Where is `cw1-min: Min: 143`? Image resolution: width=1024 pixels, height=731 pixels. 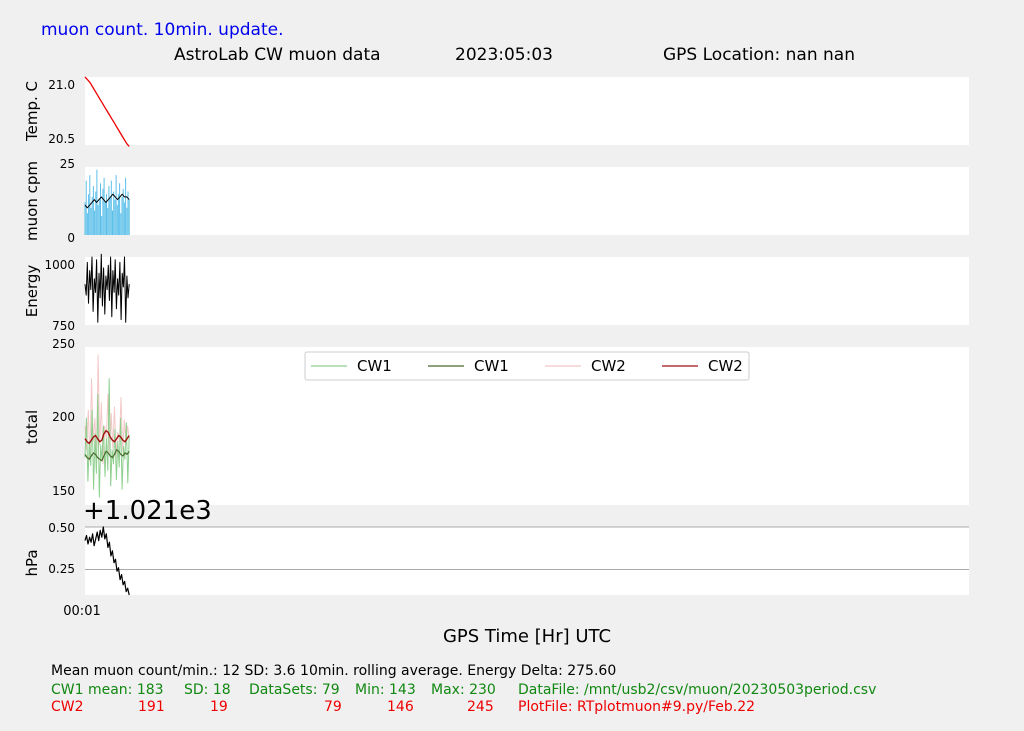 cw1-min: Min: 143 is located at coordinates (385, 690).